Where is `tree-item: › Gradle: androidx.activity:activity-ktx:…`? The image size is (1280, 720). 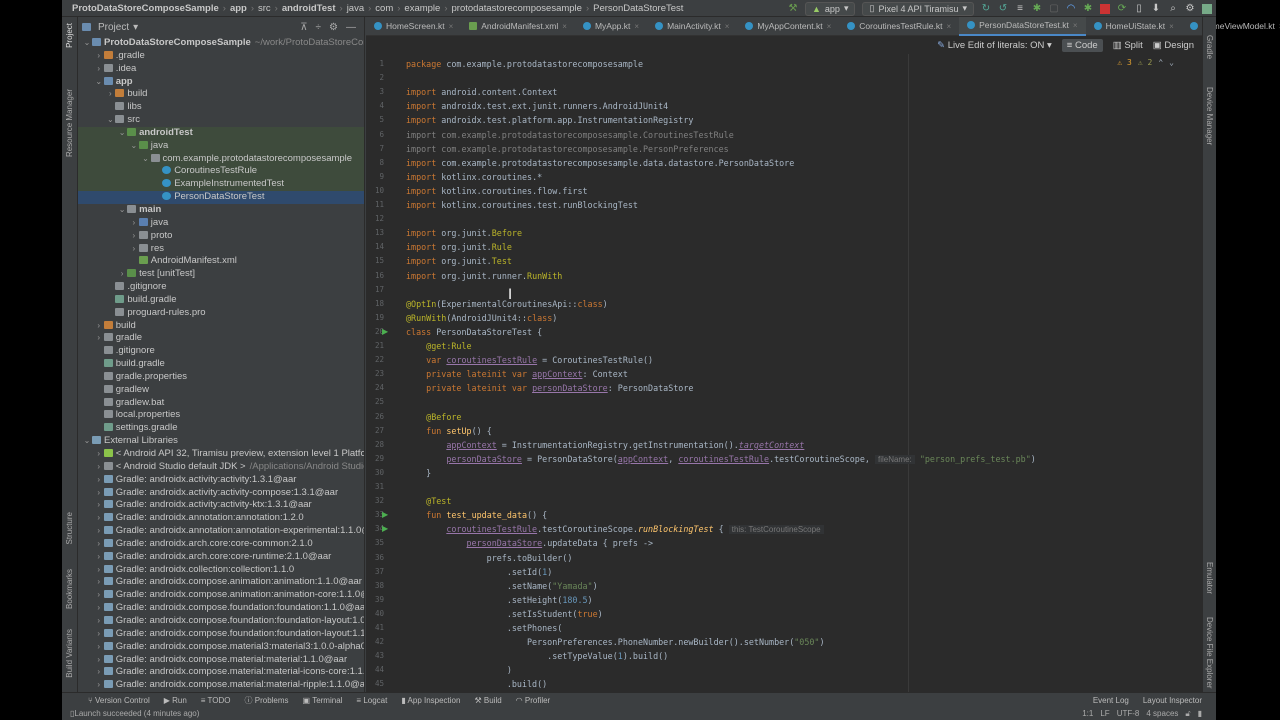
tree-item: › Gradle: androidx.activity:activity-ktx:… is located at coordinates (221, 505).